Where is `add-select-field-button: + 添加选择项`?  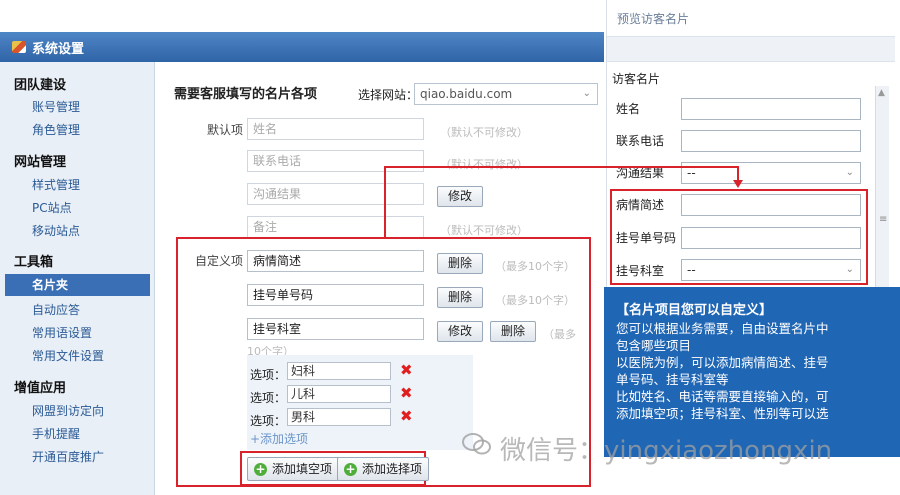 add-select-field-button: + 添加选择项 is located at coordinates (383, 469).